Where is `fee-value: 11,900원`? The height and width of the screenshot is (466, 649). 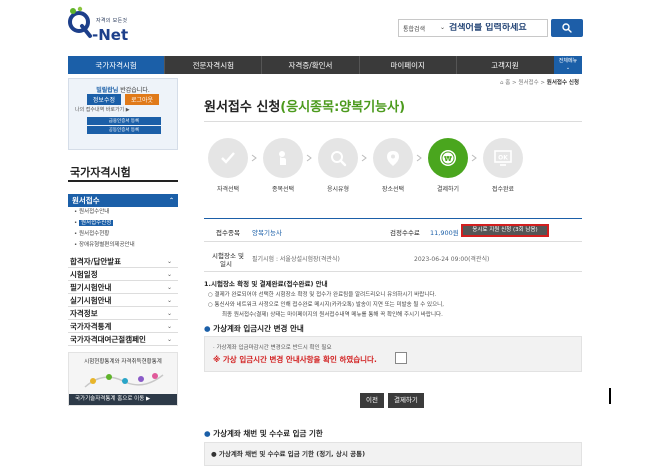
fee-value: 11,900원 is located at coordinates (444, 233).